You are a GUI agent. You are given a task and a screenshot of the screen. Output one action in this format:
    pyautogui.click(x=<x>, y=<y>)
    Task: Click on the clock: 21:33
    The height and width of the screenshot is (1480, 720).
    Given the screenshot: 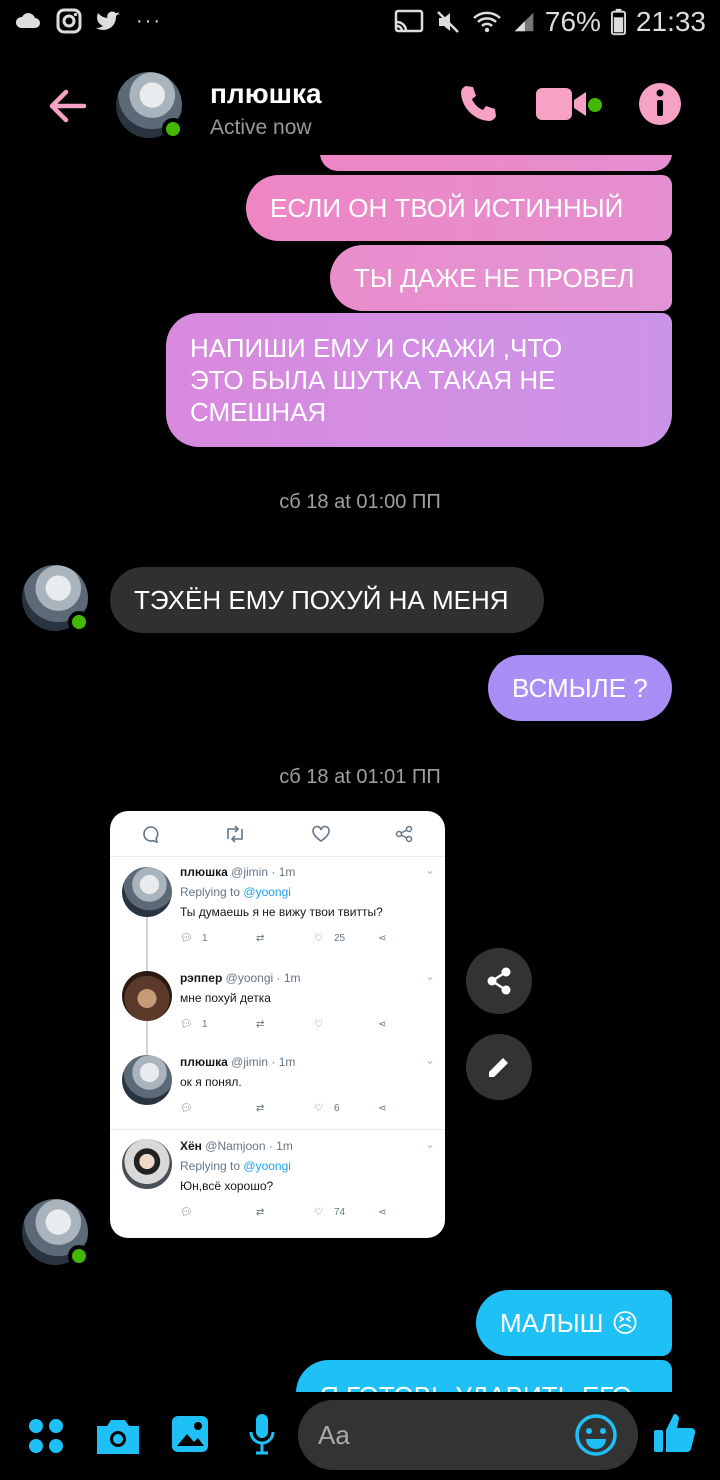 What is the action you would take?
    pyautogui.click(x=670, y=21)
    